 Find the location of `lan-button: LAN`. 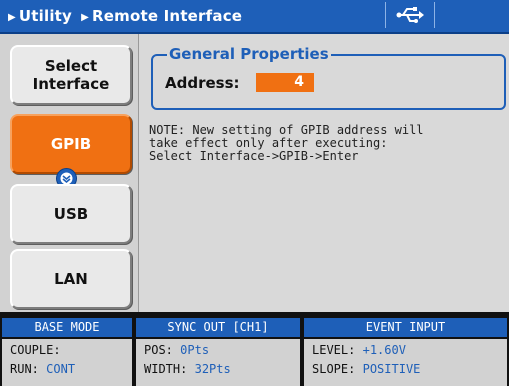

lan-button: LAN is located at coordinates (71, 279).